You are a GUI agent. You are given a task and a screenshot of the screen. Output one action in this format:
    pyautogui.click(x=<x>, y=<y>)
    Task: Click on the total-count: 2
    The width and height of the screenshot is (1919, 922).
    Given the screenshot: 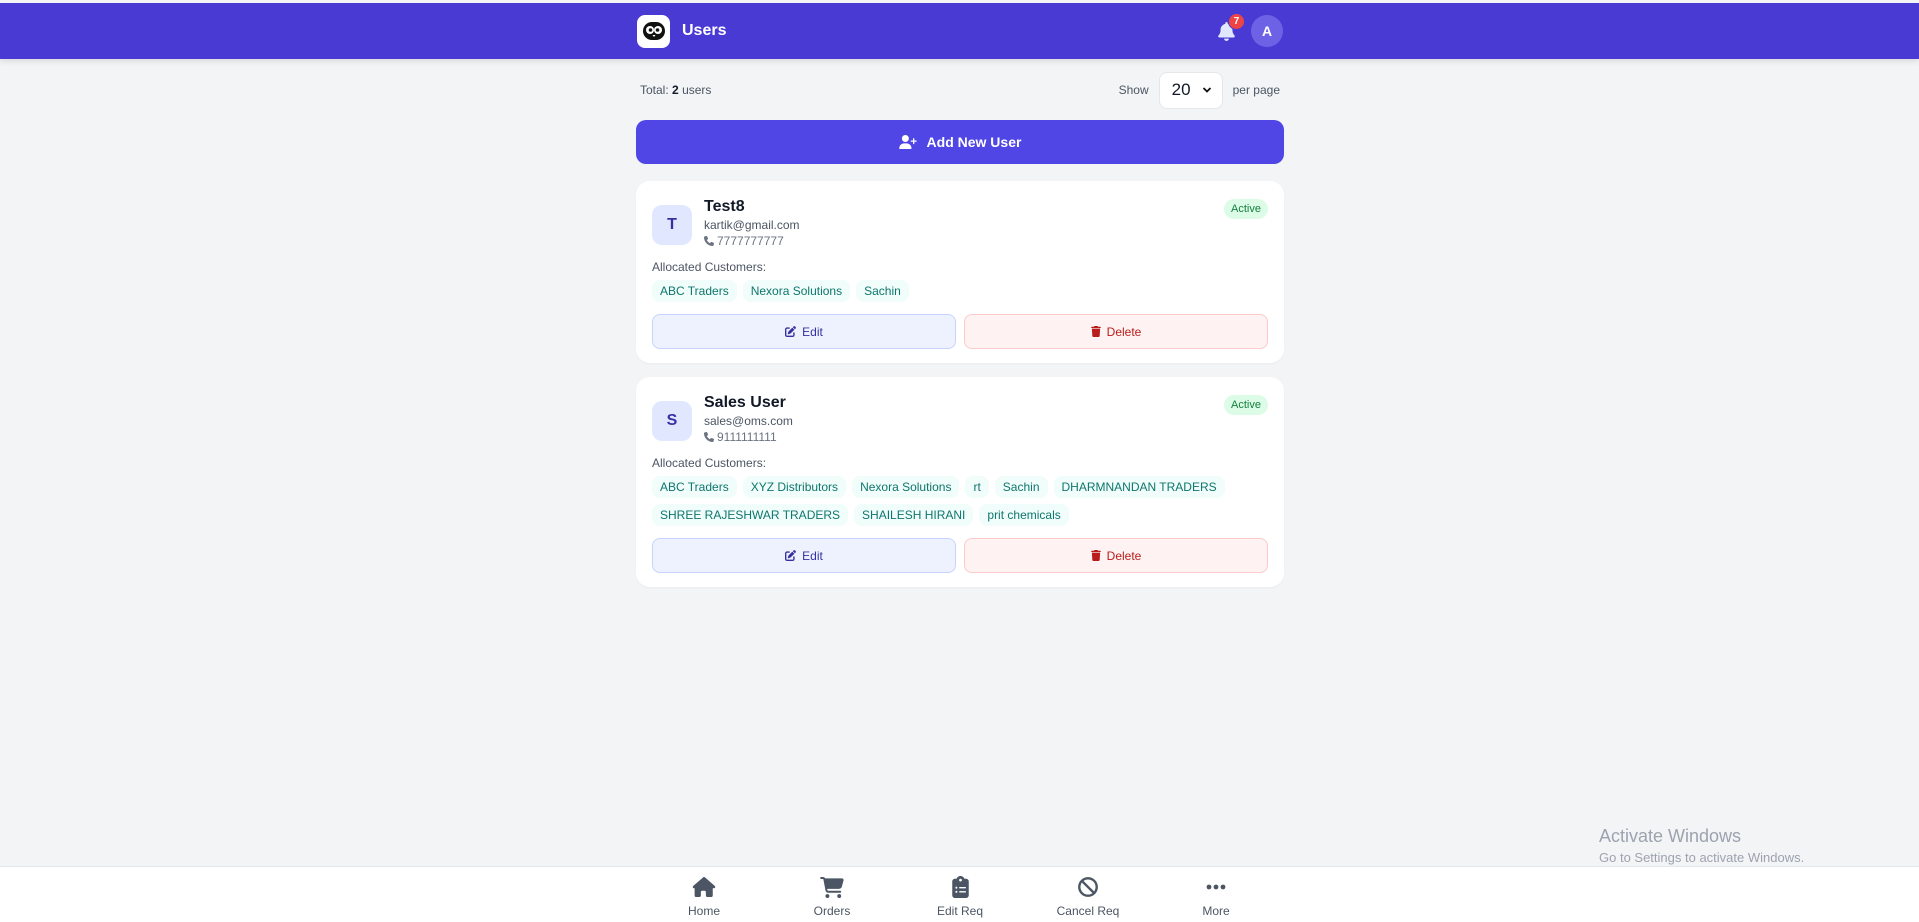 What is the action you would take?
    pyautogui.click(x=675, y=90)
    